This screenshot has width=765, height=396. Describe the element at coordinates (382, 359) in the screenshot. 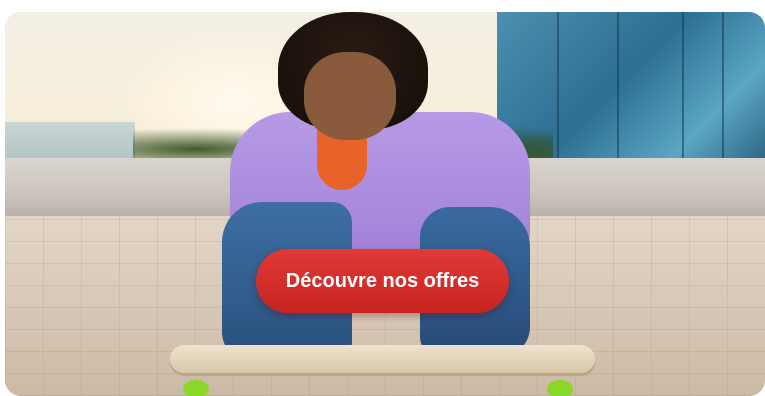

I see `skateboard` at that location.